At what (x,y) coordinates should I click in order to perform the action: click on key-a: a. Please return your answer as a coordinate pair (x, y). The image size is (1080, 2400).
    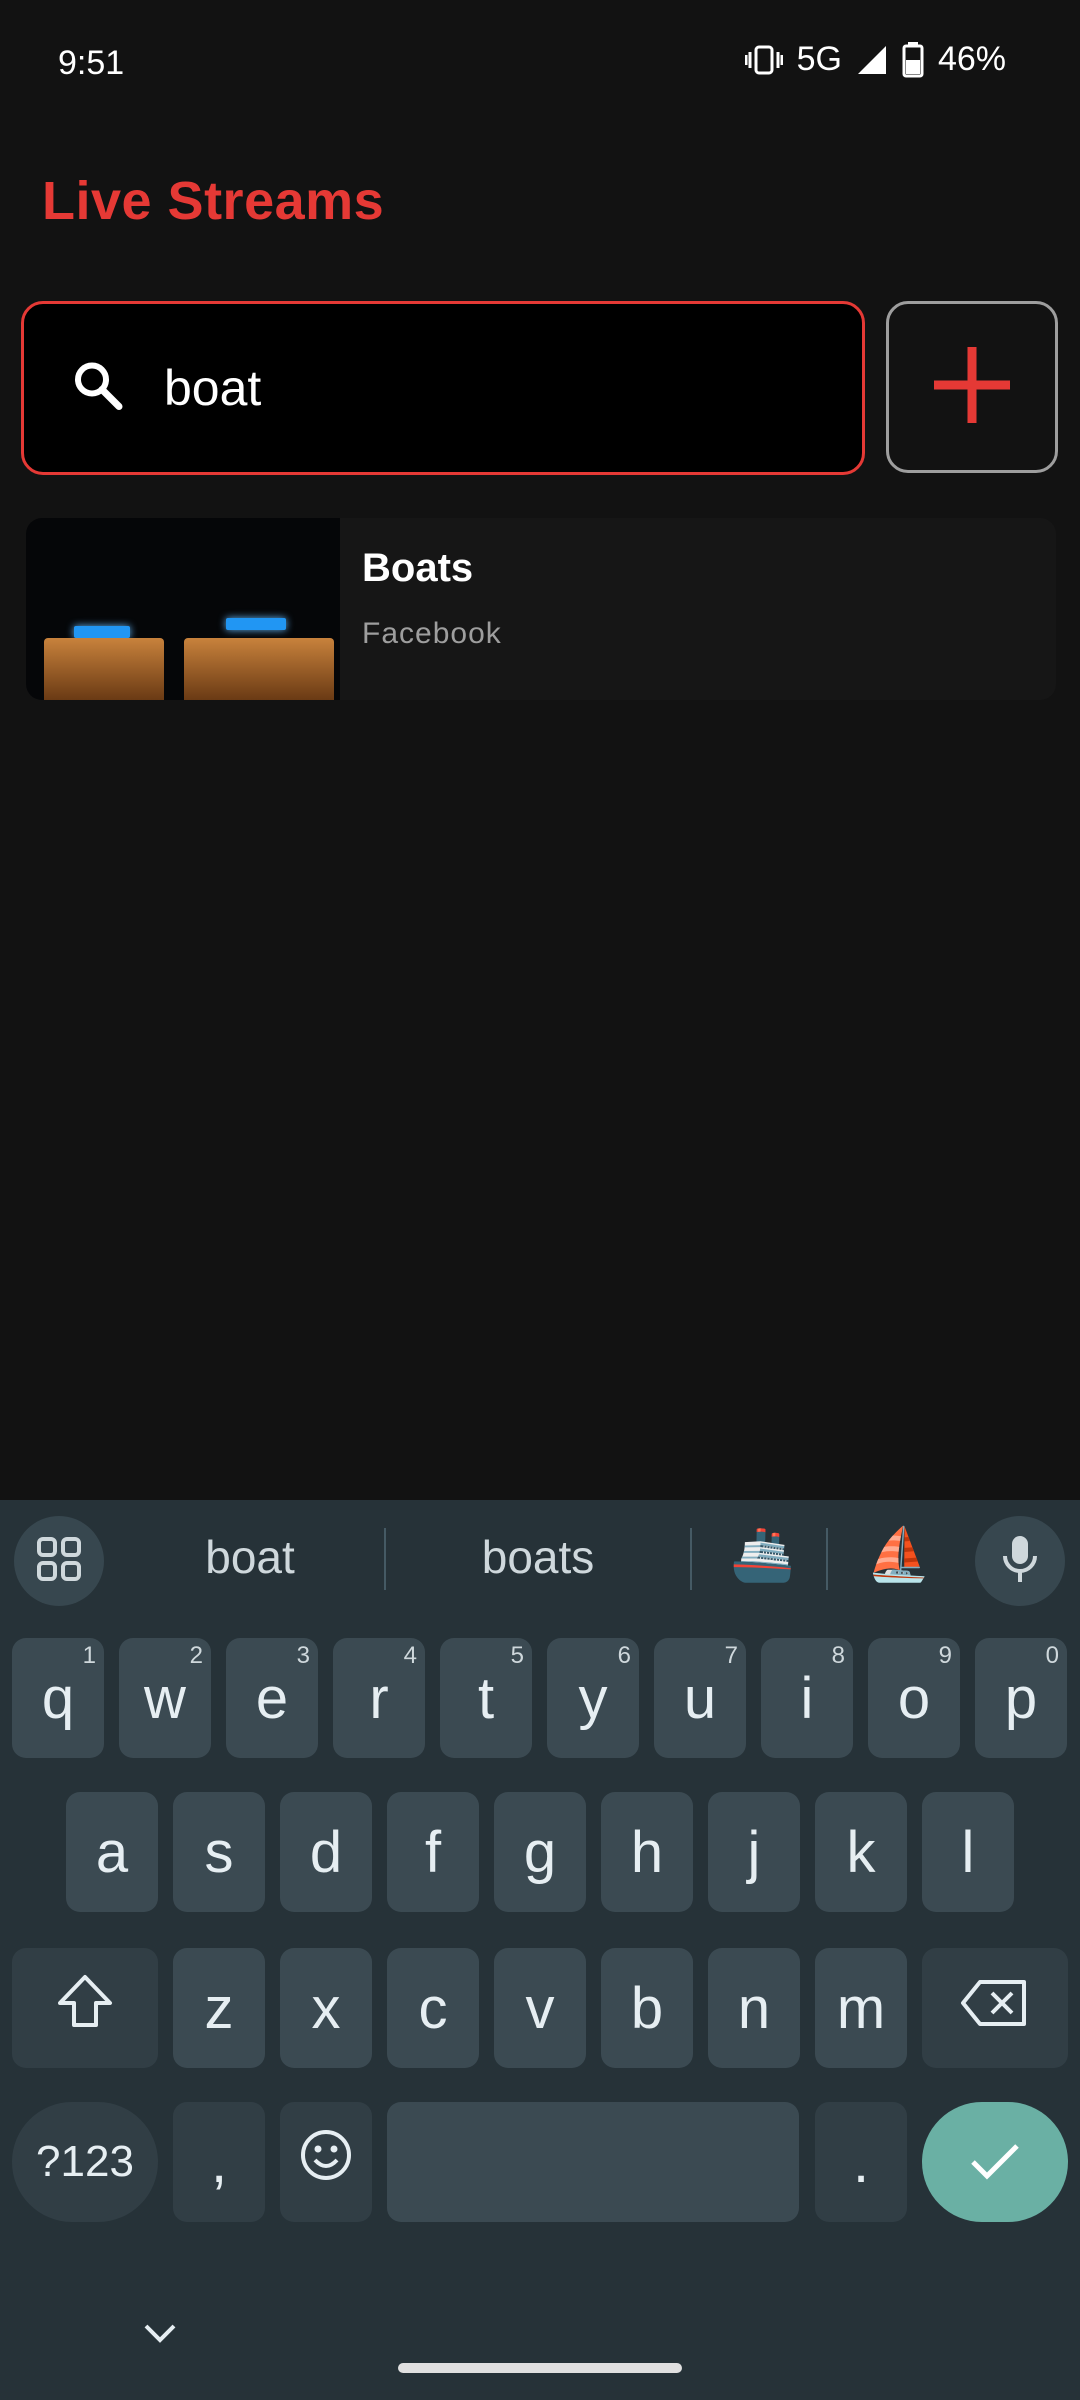
    Looking at the image, I should click on (112, 1852).